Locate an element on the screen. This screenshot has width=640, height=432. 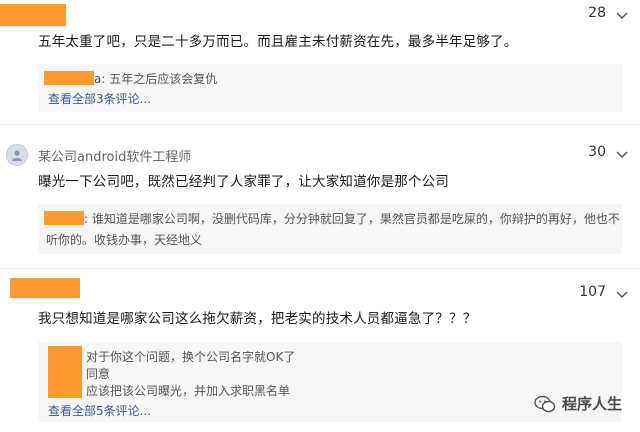
user-icon is located at coordinates (17, 155).